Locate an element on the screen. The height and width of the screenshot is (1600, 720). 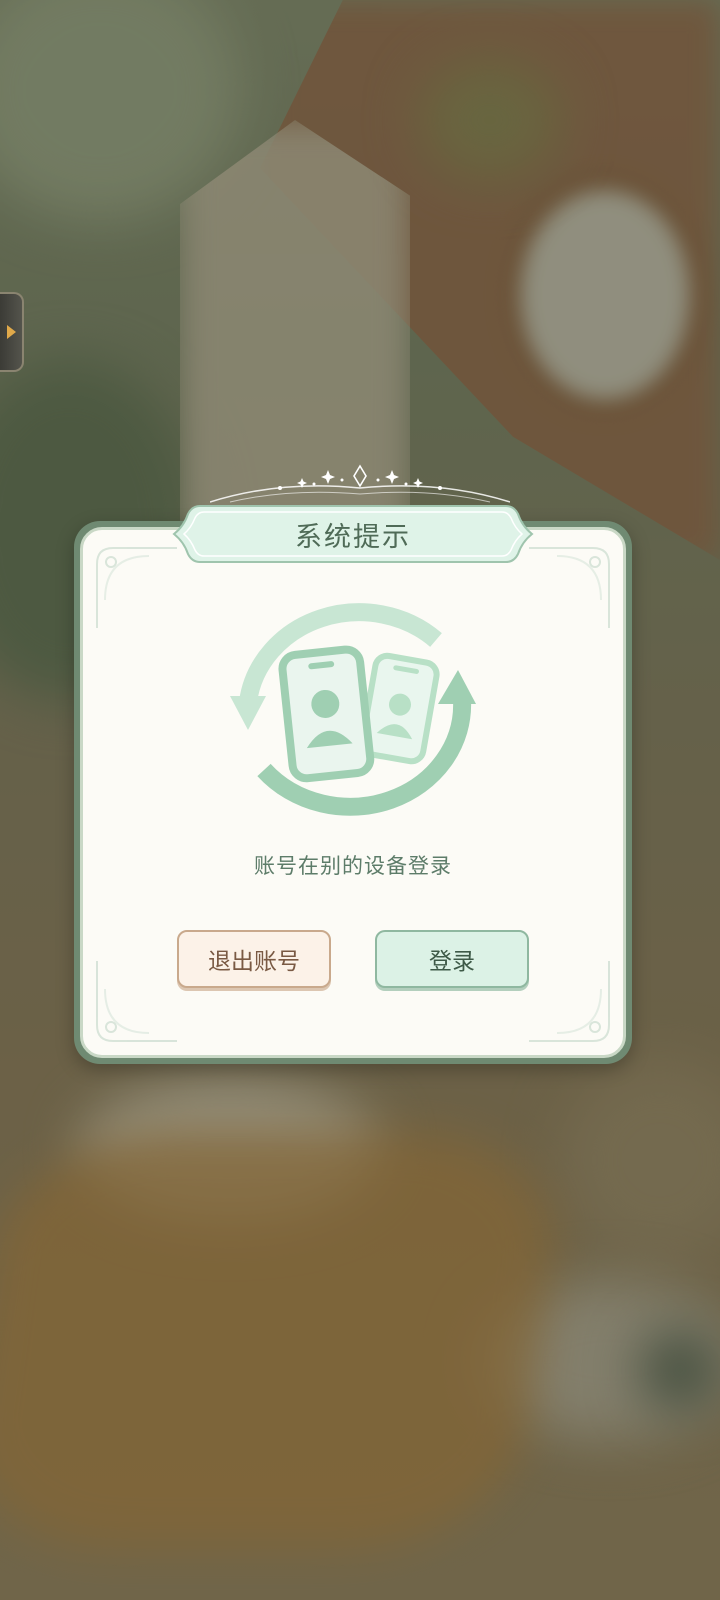
device-switch-icon is located at coordinates (353, 709).